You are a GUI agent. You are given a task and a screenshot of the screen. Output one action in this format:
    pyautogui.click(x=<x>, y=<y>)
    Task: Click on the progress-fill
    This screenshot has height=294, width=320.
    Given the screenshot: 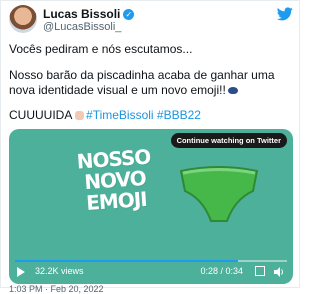 What is the action you would take?
    pyautogui.click(x=127, y=261)
    